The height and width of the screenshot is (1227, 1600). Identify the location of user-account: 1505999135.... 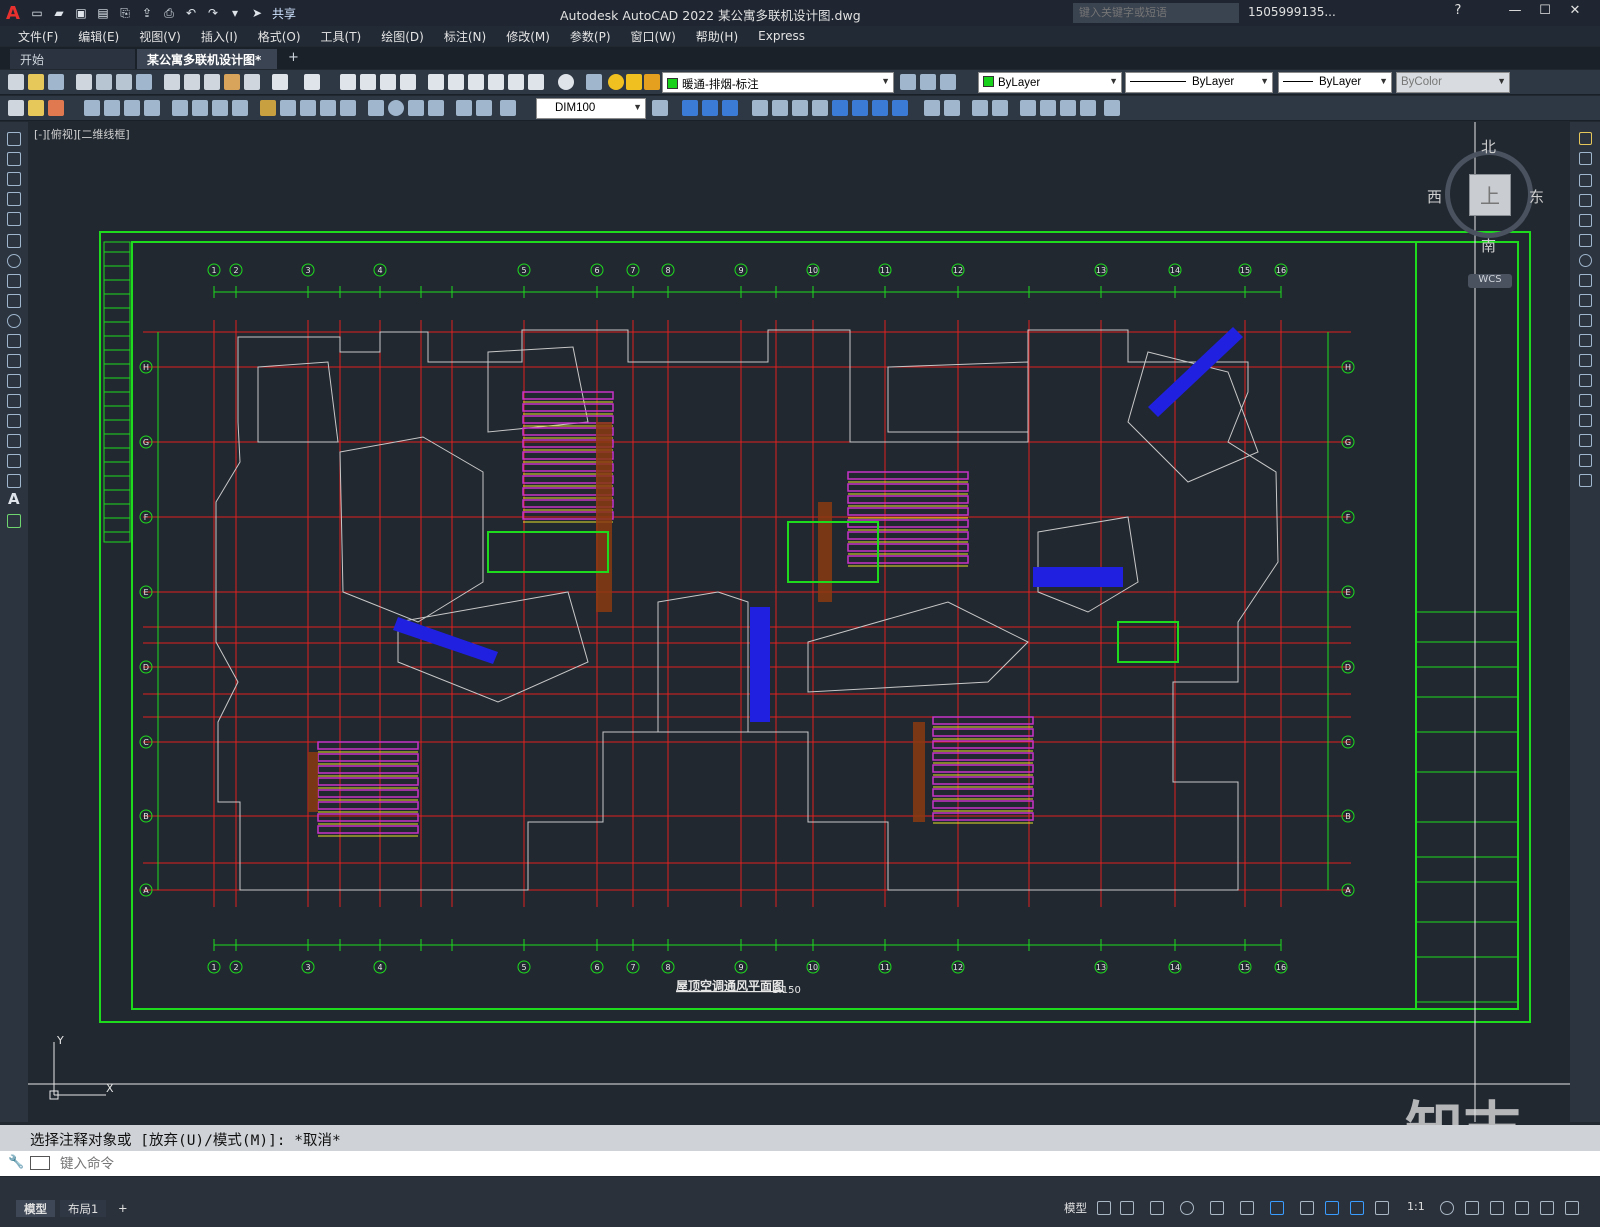
(1292, 12).